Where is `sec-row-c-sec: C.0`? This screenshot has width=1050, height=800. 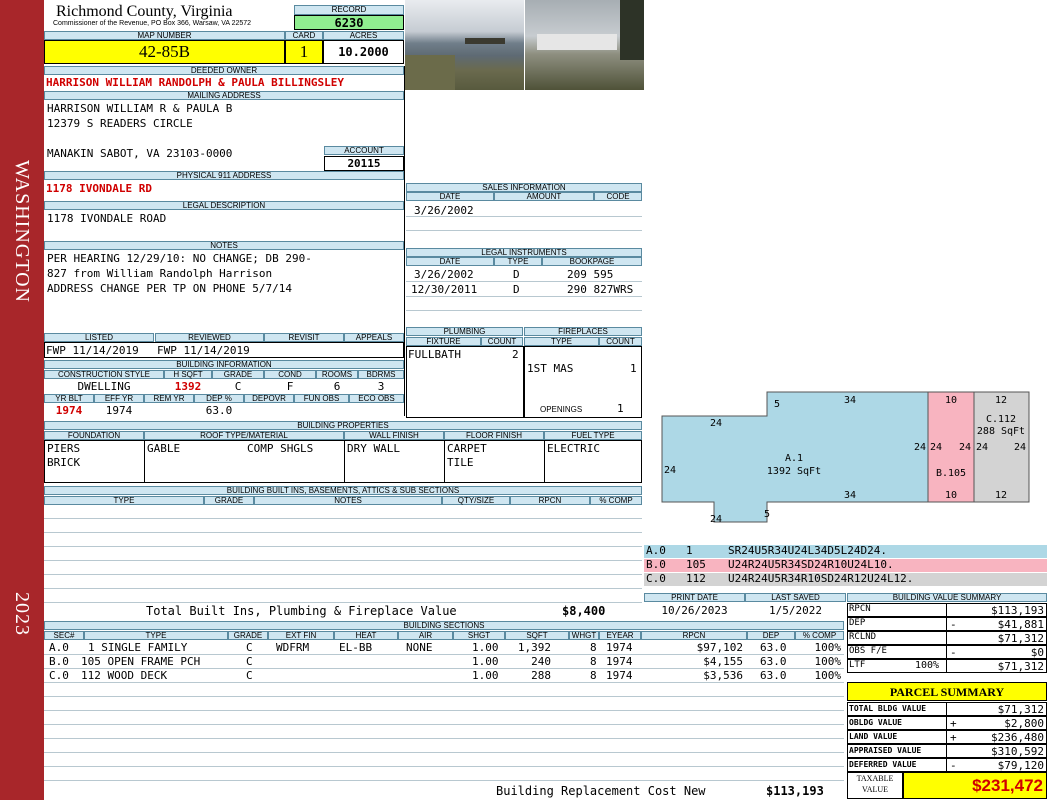
sec-row-c-sec: C.0 is located at coordinates (59, 675).